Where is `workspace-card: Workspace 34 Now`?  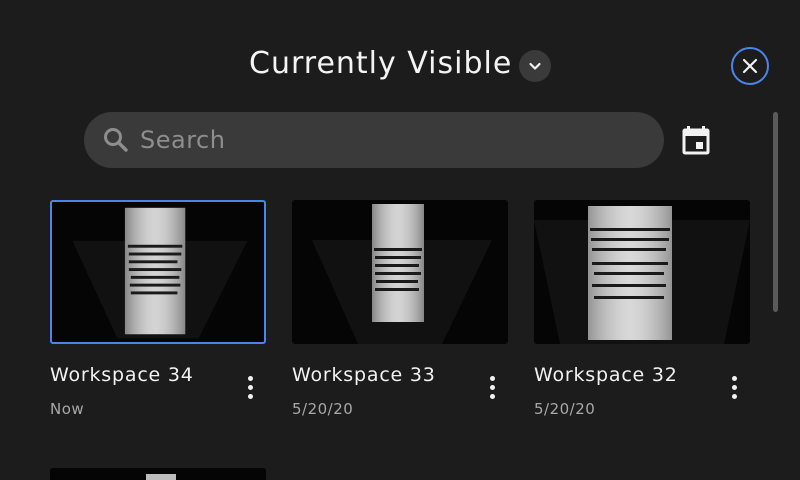
workspace-card: Workspace 34 Now is located at coordinates (158, 315).